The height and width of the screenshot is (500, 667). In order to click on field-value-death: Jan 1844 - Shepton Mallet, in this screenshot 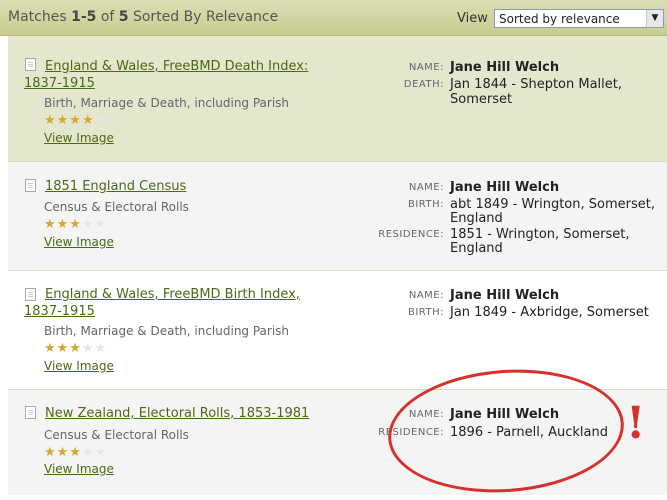, I will do `click(536, 84)`.